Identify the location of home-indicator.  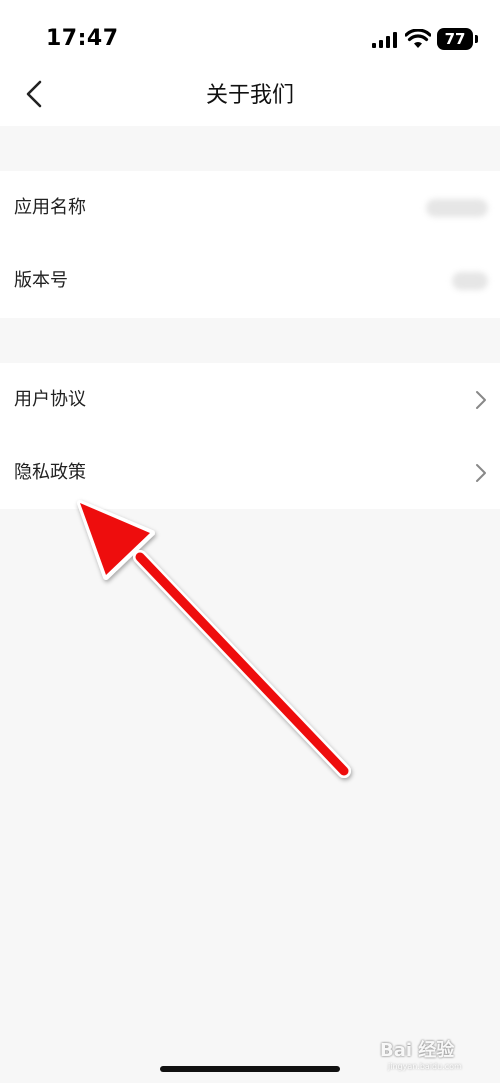
(250, 1069).